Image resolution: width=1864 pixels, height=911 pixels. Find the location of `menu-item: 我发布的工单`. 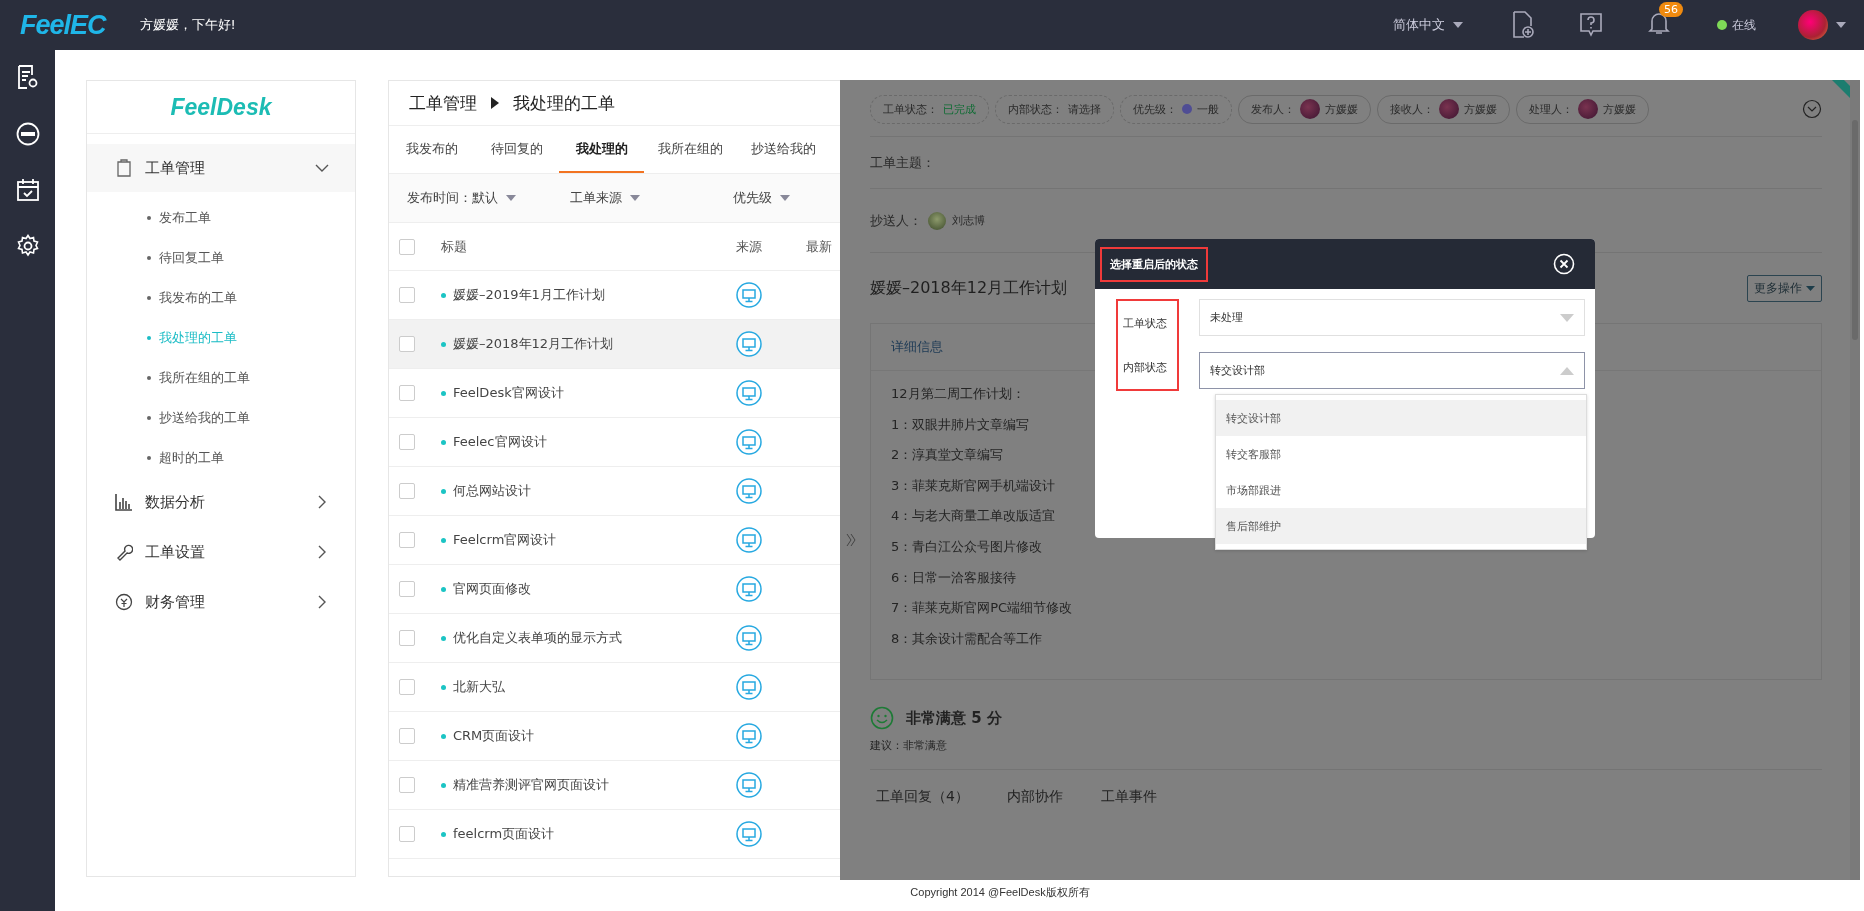

menu-item: 我发布的工单 is located at coordinates (221, 298).